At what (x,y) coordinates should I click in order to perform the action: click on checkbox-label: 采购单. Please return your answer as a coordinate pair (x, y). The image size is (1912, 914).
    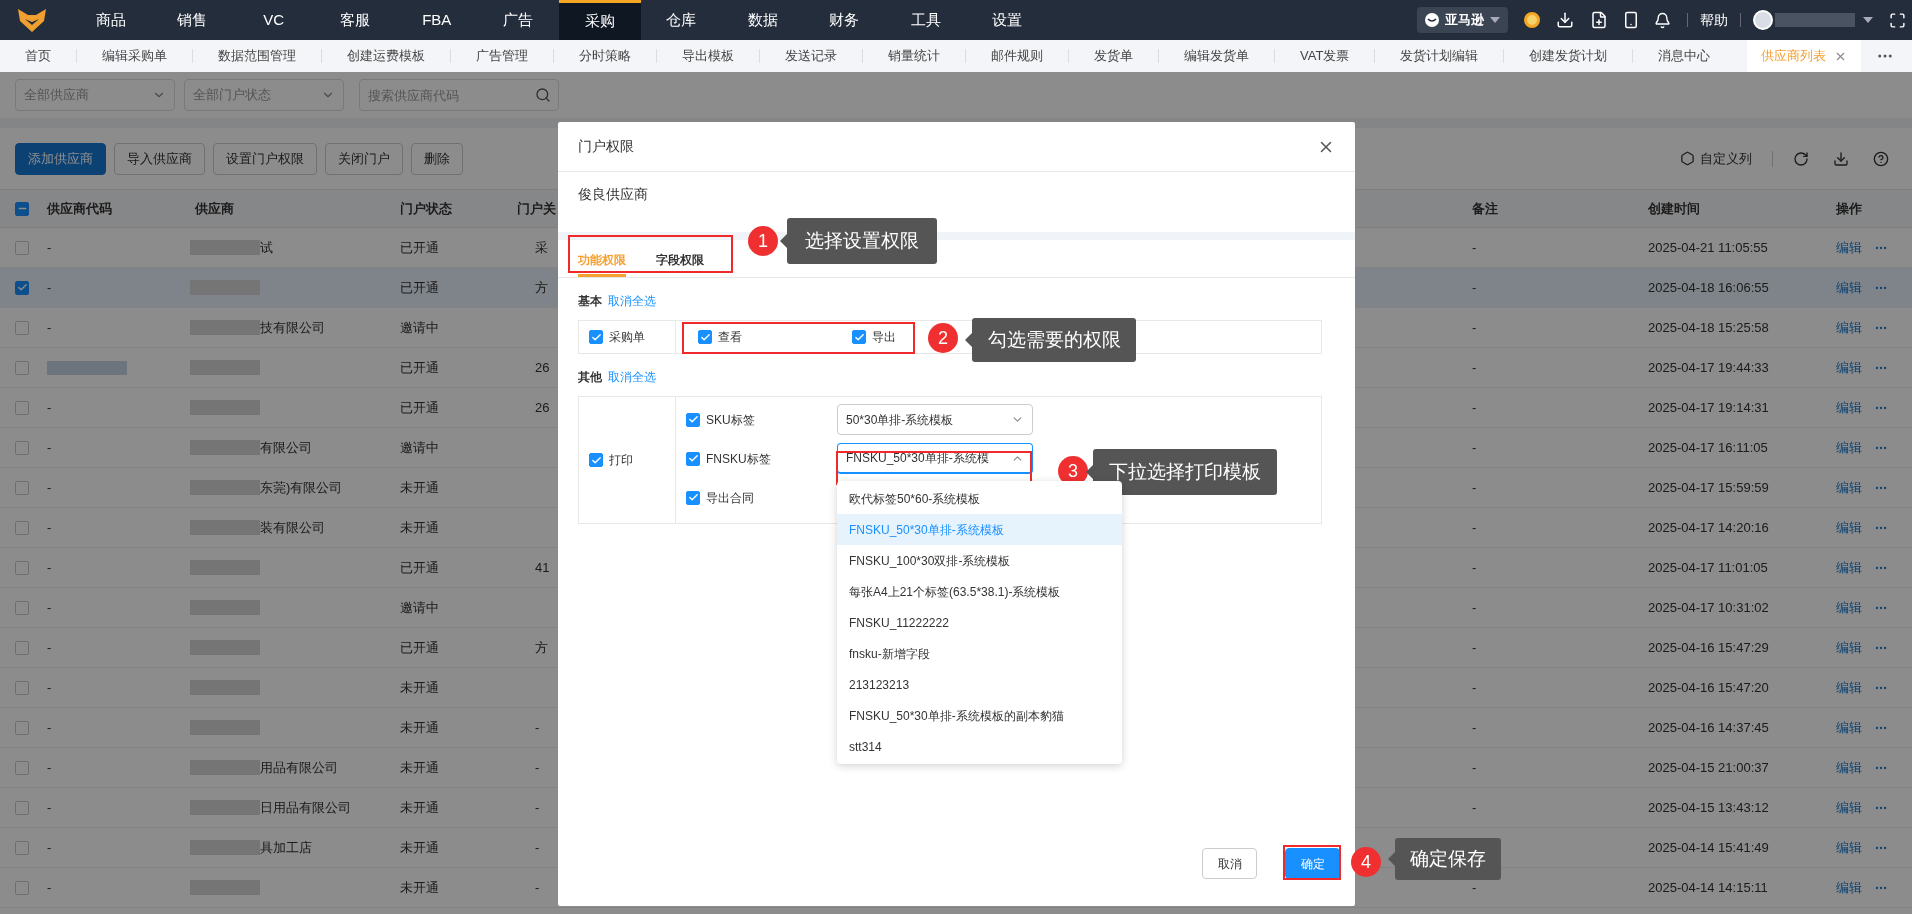
    Looking at the image, I should click on (627, 337).